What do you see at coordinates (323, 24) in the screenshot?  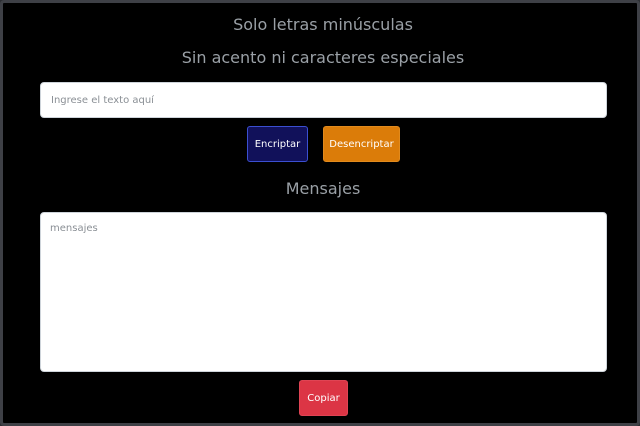 I see `rule-lowercase-heading: Solo letras minúsculas` at bounding box center [323, 24].